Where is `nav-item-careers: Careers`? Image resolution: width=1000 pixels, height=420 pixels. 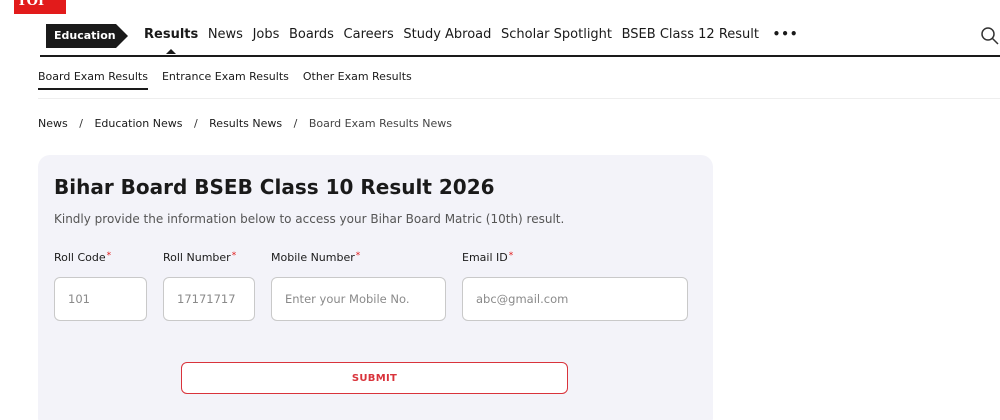
nav-item-careers: Careers is located at coordinates (369, 34).